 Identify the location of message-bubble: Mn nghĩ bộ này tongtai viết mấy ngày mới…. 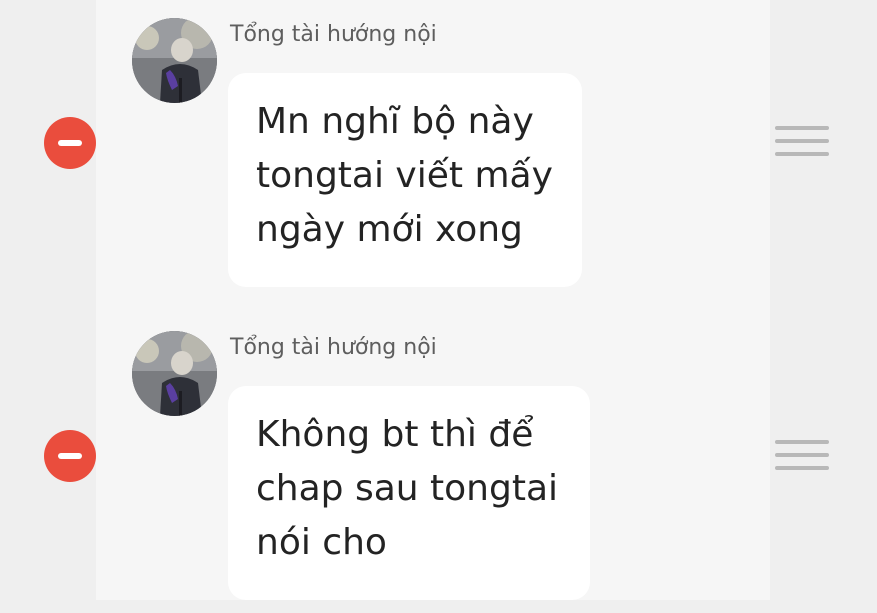
(405, 180).